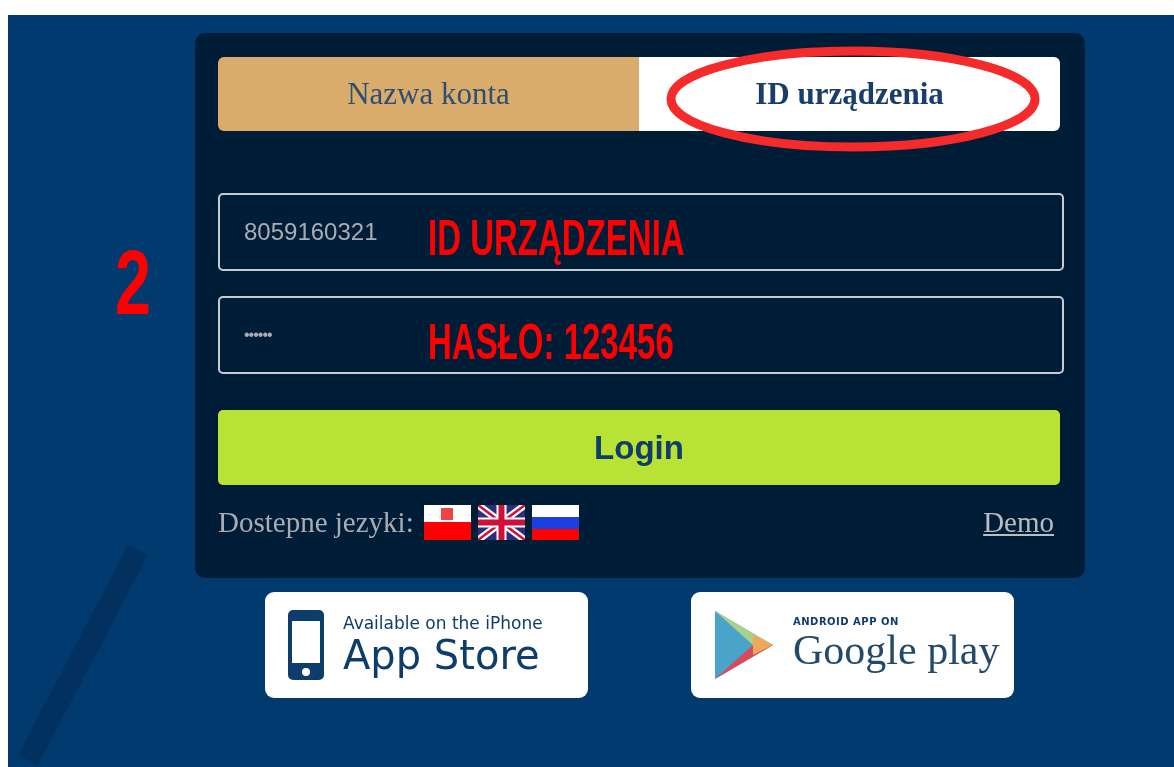 The image size is (1174, 767). I want to click on google-play-badge: ANDROID APP ON Google play, so click(852, 645).